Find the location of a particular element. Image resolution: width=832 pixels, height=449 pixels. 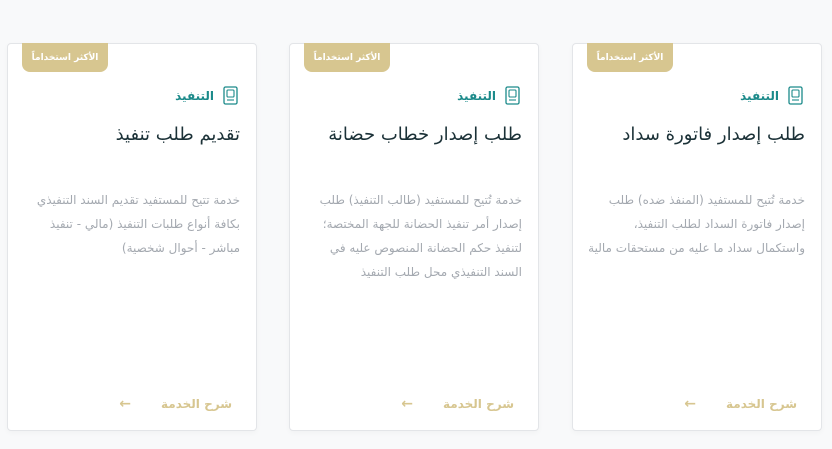

service-title: تقديم طلب تنفيذ is located at coordinates (131, 134).